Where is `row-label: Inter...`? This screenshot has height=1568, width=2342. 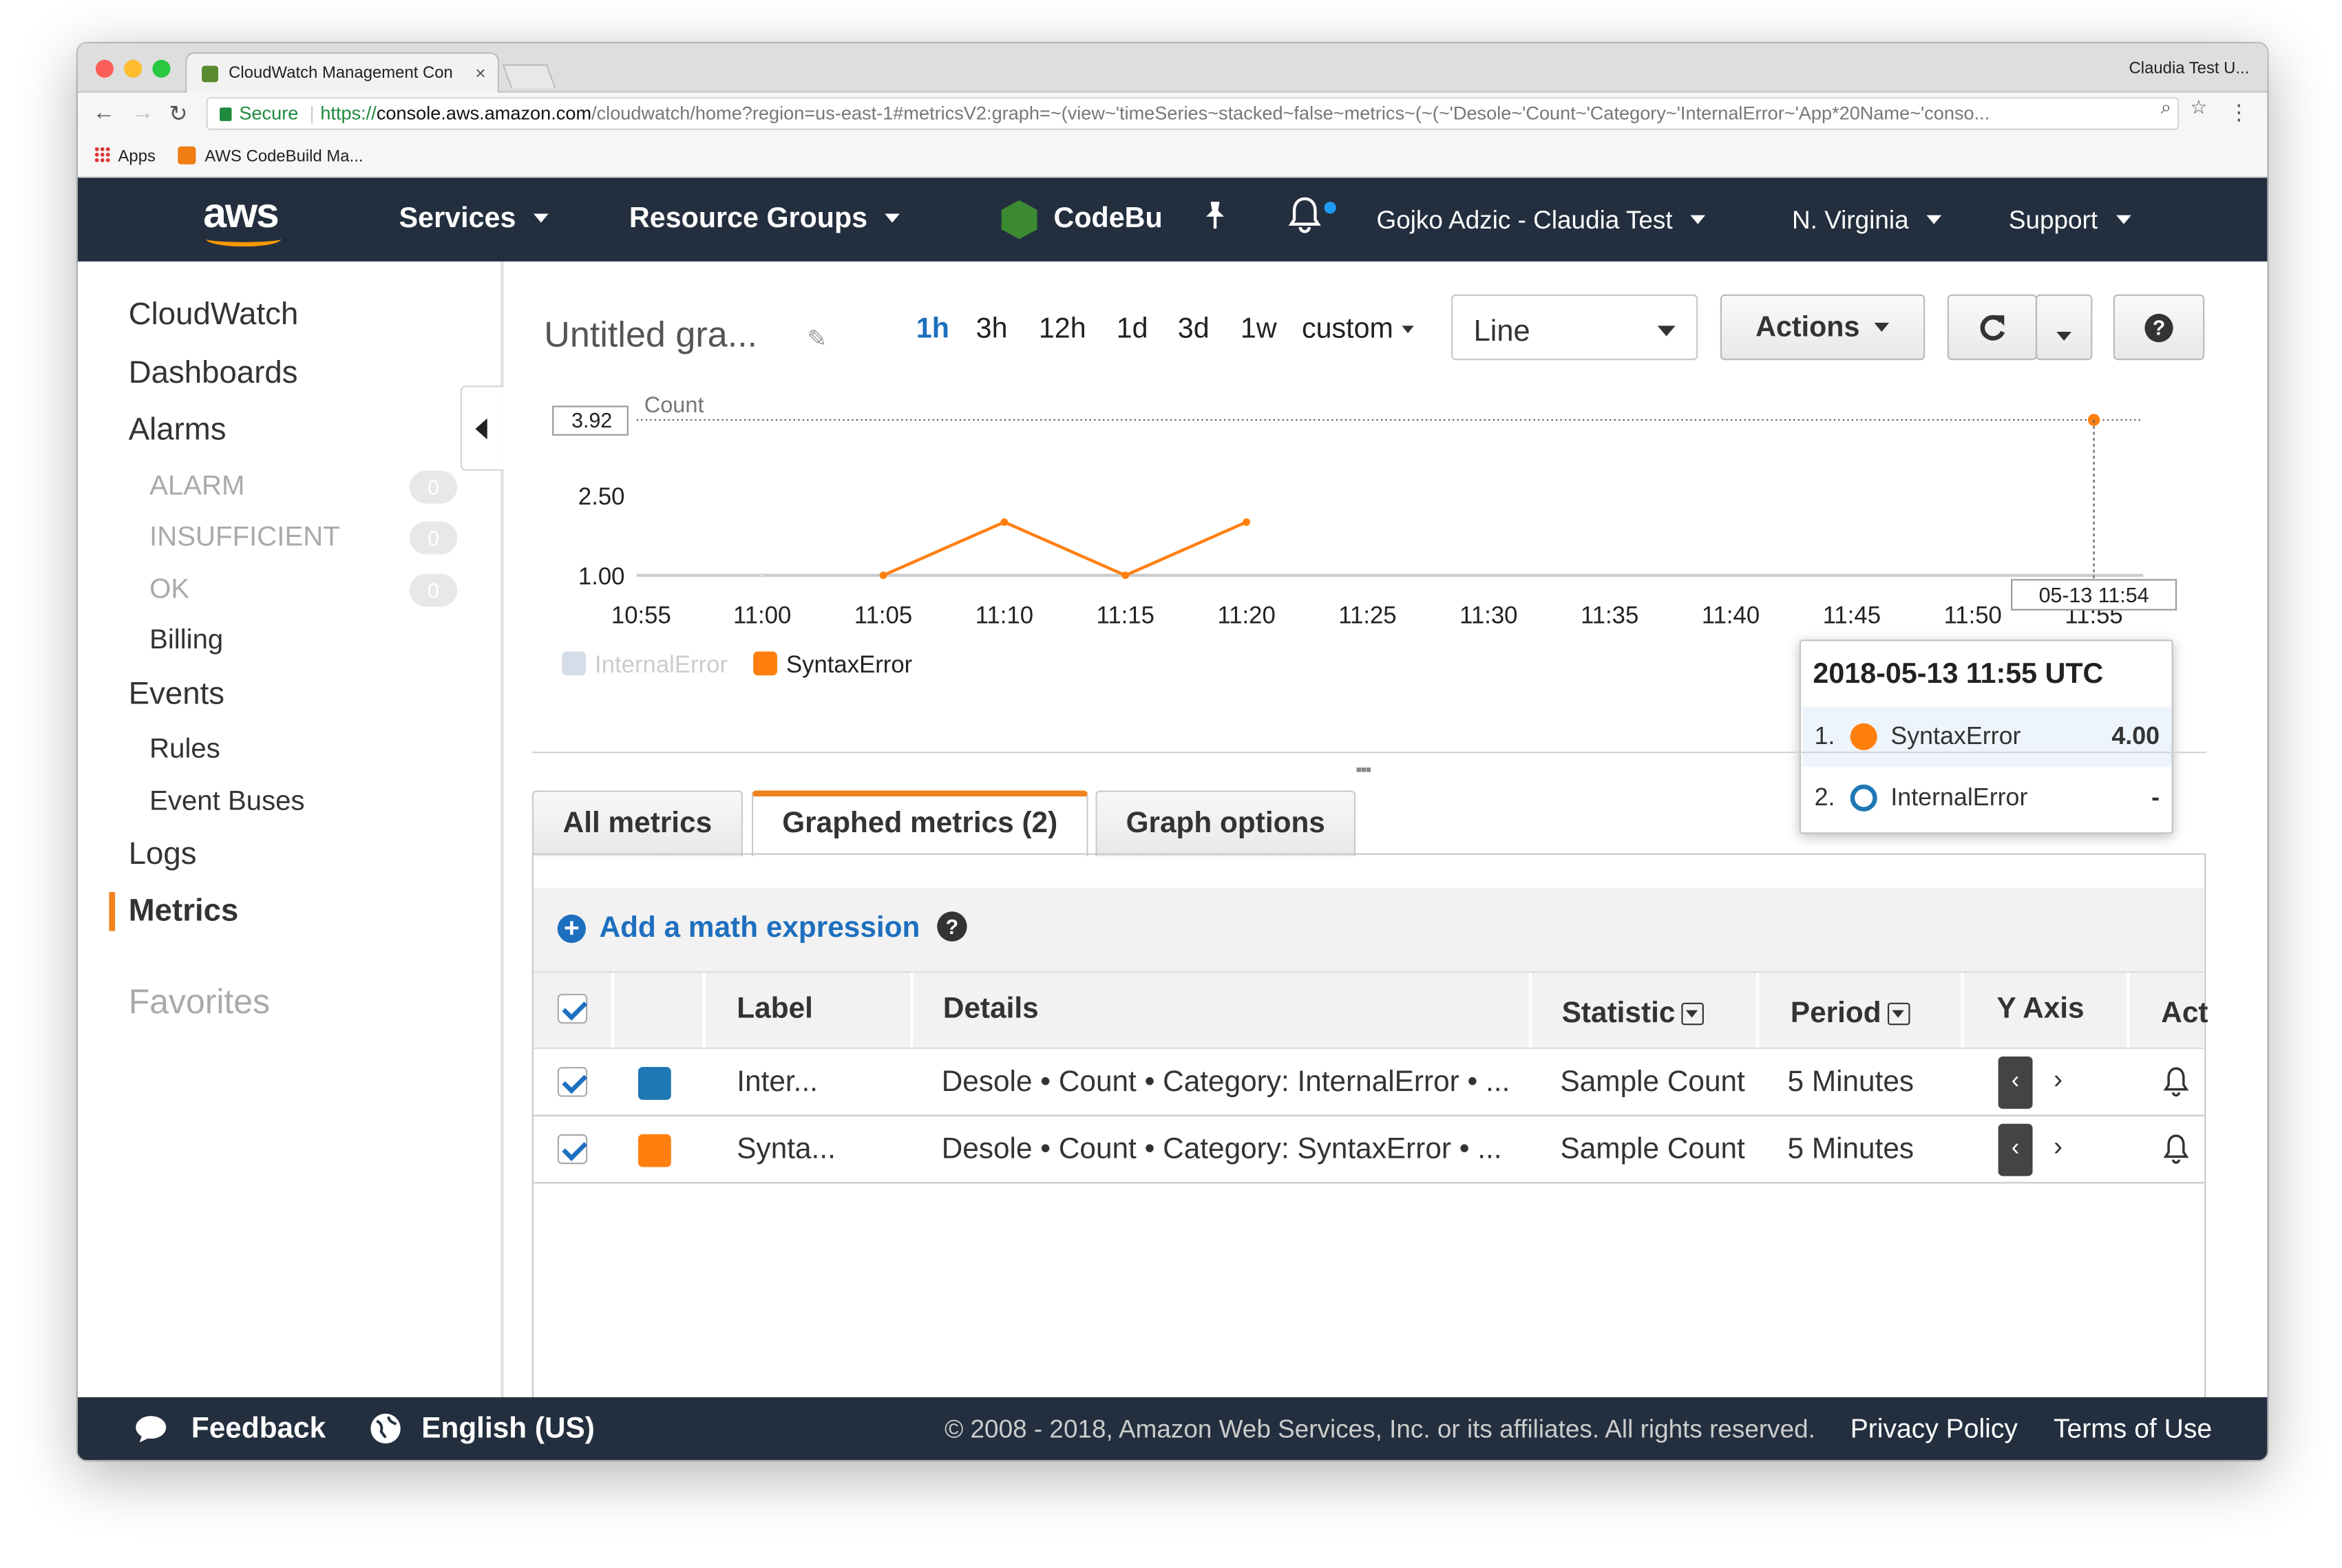
row-label: Inter... is located at coordinates (778, 1083).